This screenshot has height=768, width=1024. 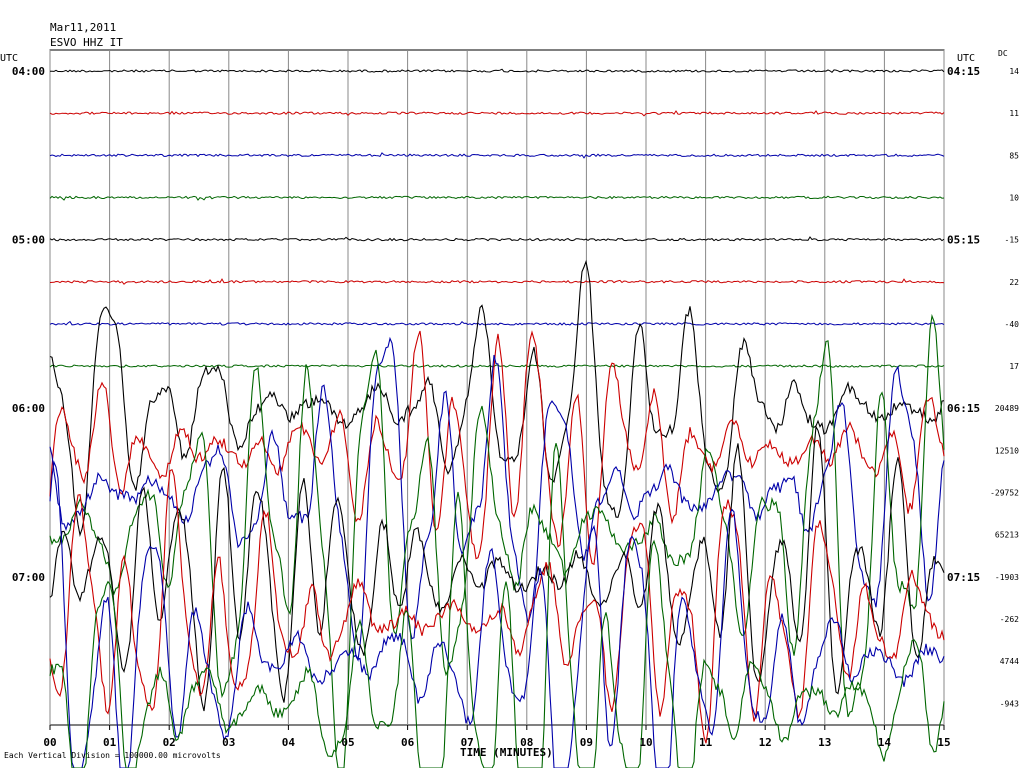 I want to click on right-hour-label: 07:15, so click(x=963, y=577).